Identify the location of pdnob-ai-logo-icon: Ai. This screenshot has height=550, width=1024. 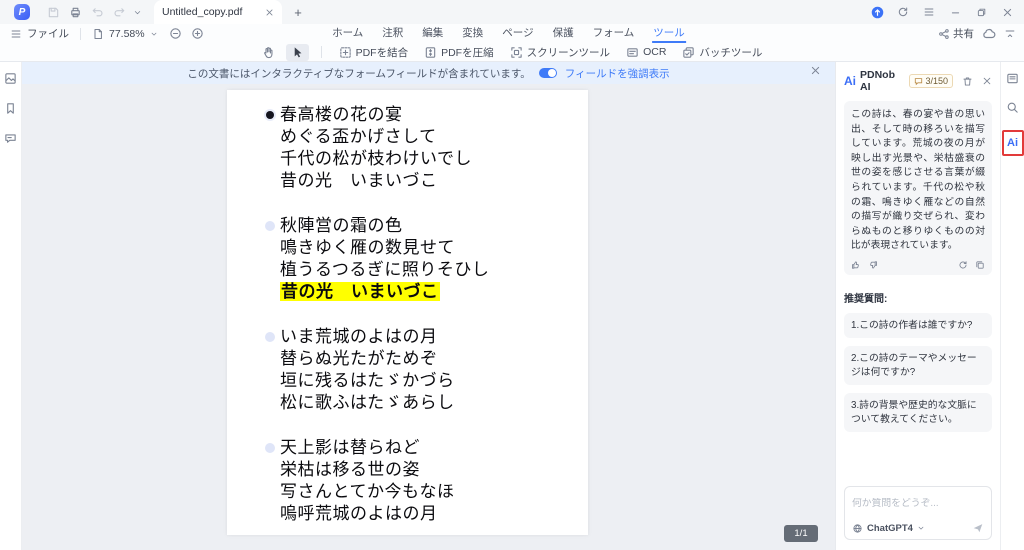
(850, 81).